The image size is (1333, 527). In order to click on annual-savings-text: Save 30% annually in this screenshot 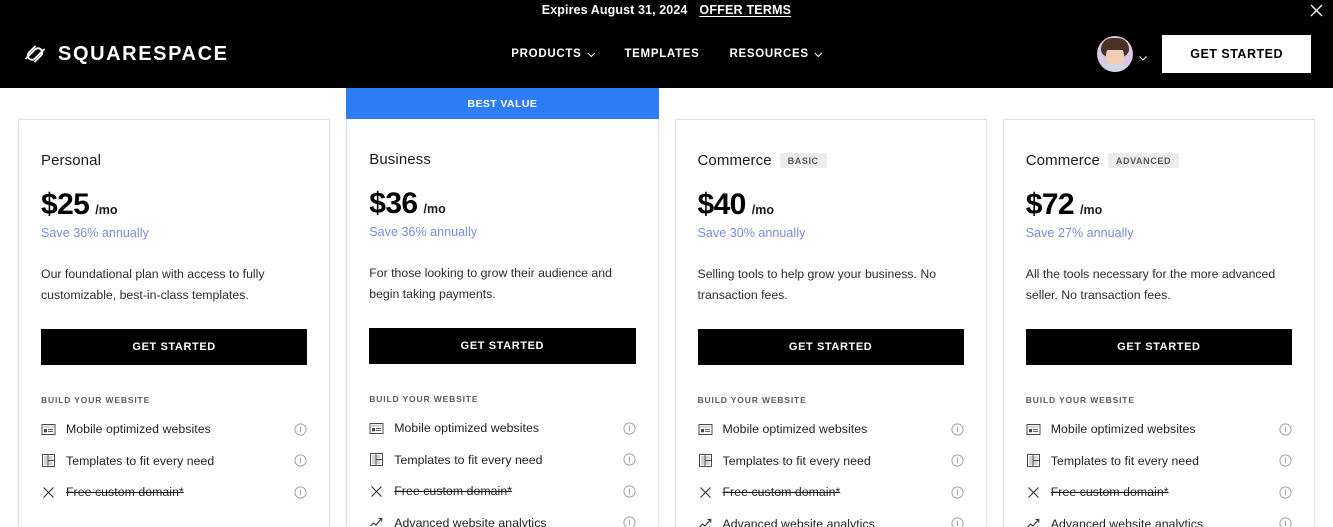, I will do `click(751, 233)`.